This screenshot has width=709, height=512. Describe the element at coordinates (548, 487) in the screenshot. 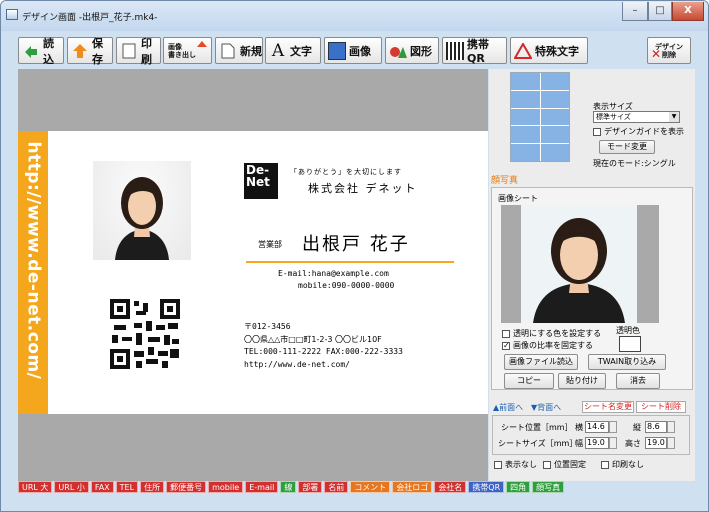

I see `element-tag: 顔写真` at that location.